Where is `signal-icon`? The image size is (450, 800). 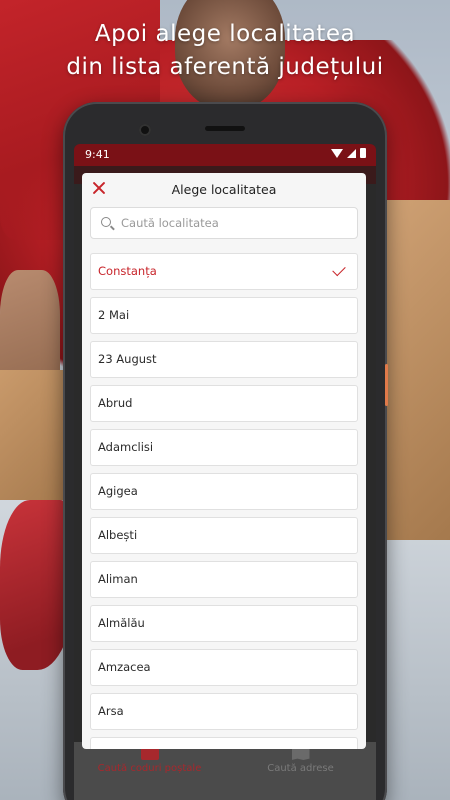
signal-icon is located at coordinates (351, 153).